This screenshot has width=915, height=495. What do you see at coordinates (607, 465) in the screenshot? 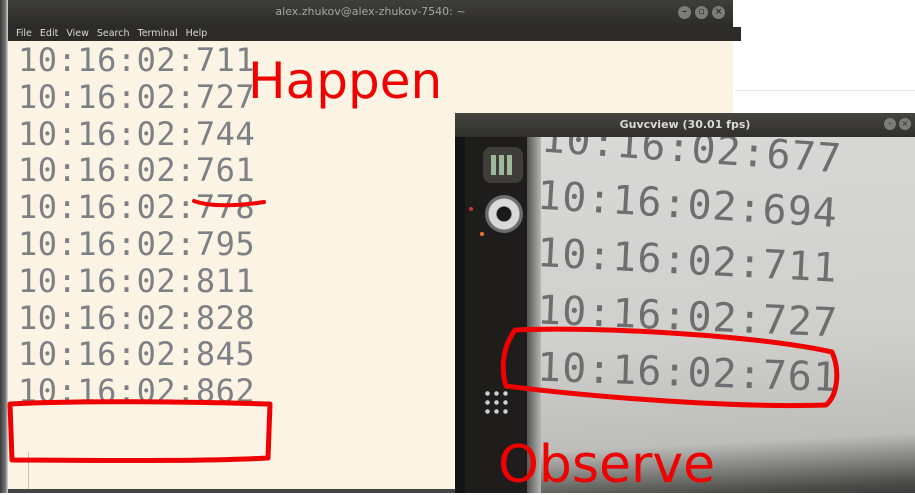
I see `observe-annotation: Observe` at bounding box center [607, 465].